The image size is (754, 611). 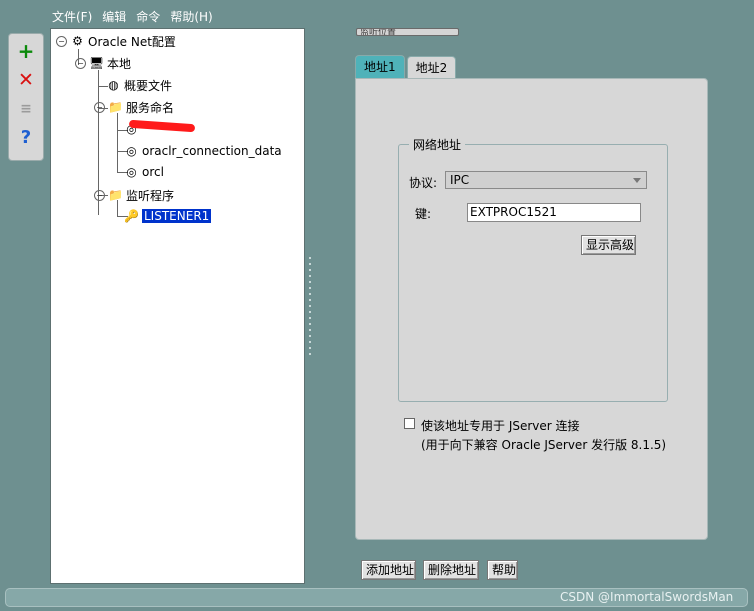 What do you see at coordinates (114, 17) in the screenshot?
I see `menu-edit: 编辑` at bounding box center [114, 17].